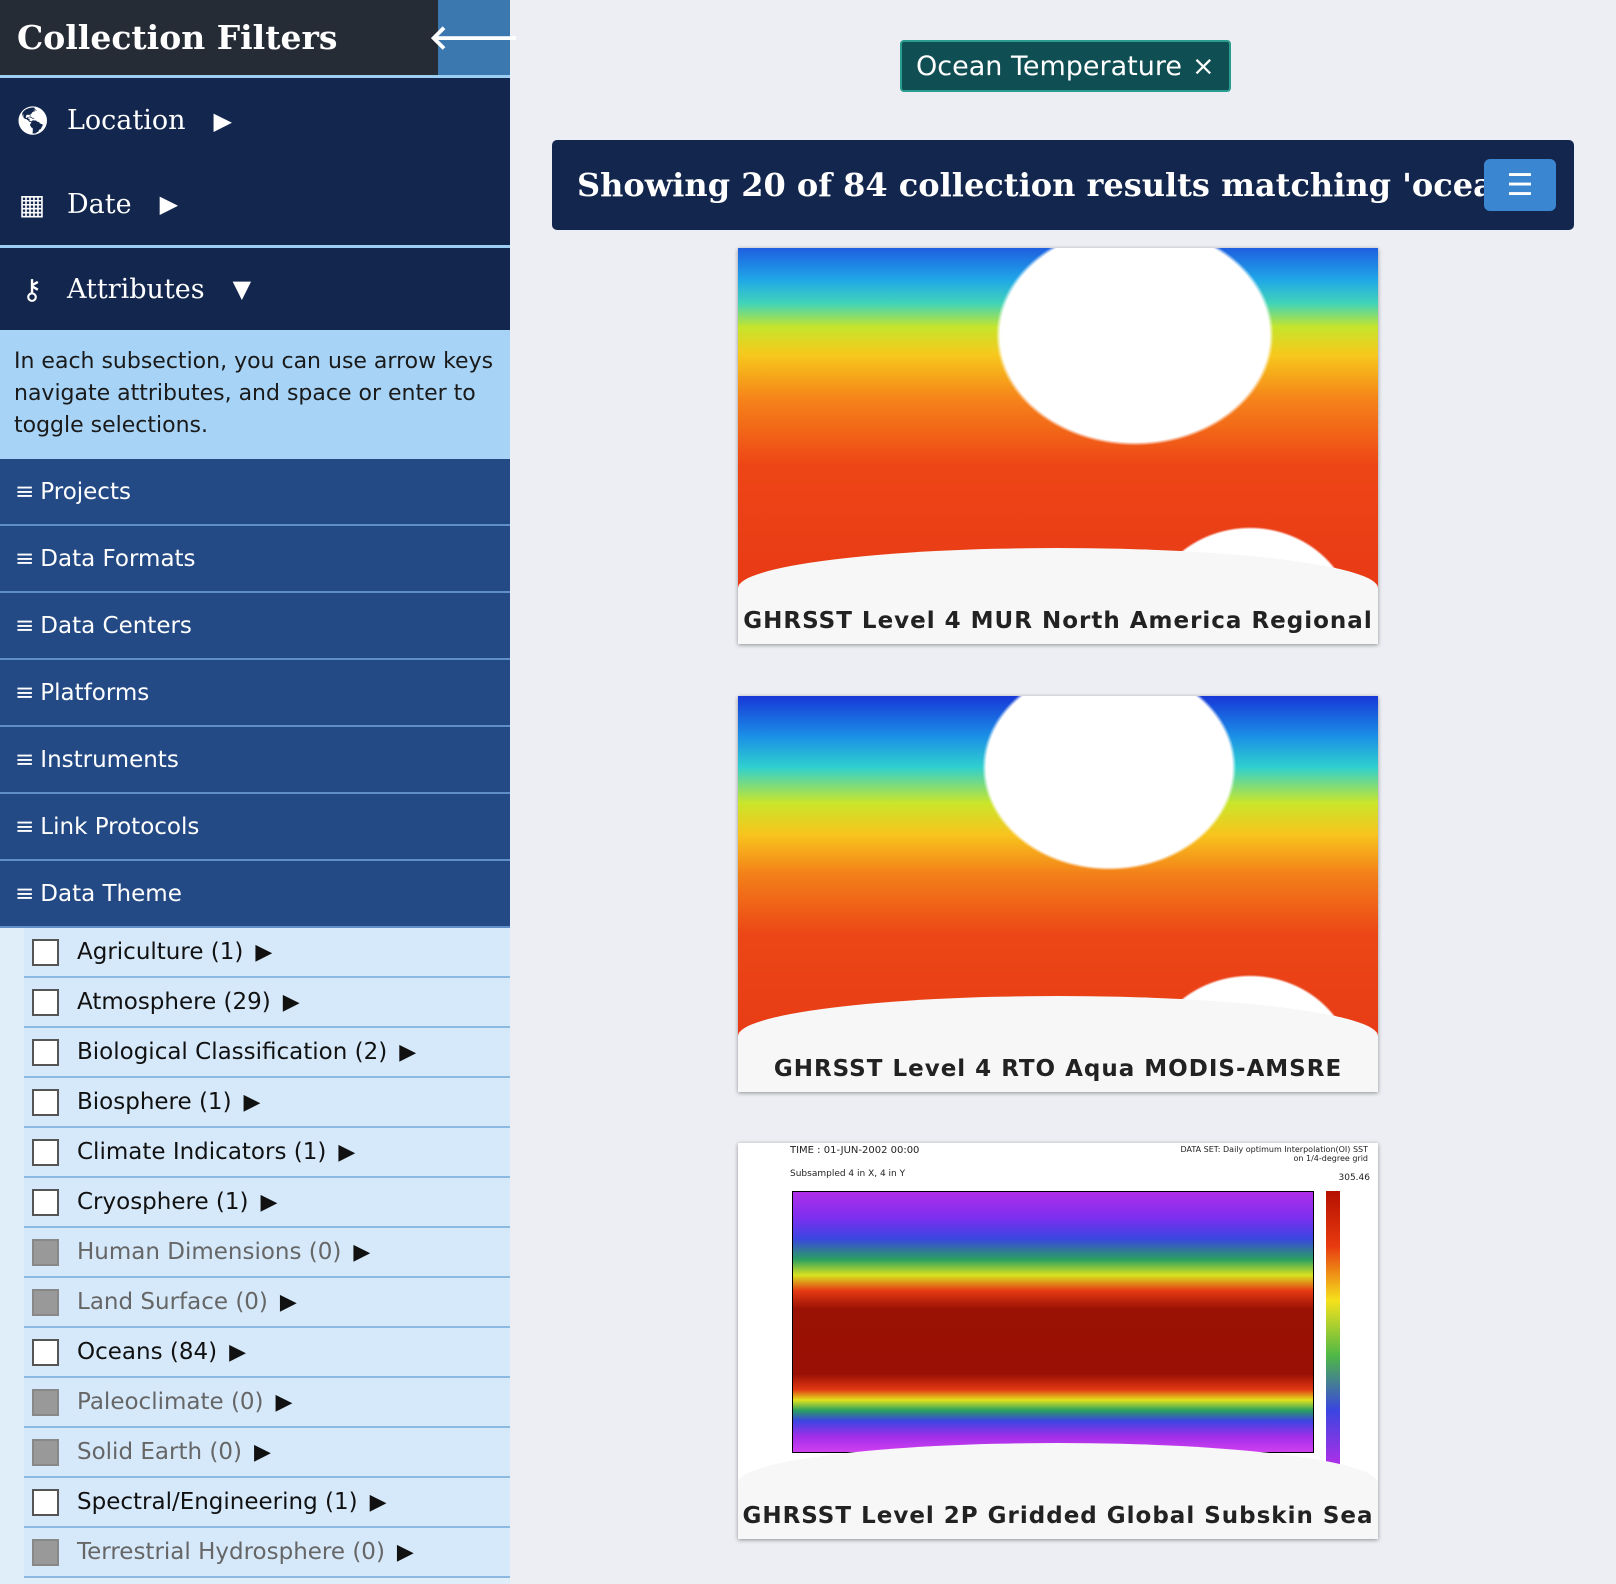  I want to click on theme-item: Oceans (84) ▶, so click(267, 1353).